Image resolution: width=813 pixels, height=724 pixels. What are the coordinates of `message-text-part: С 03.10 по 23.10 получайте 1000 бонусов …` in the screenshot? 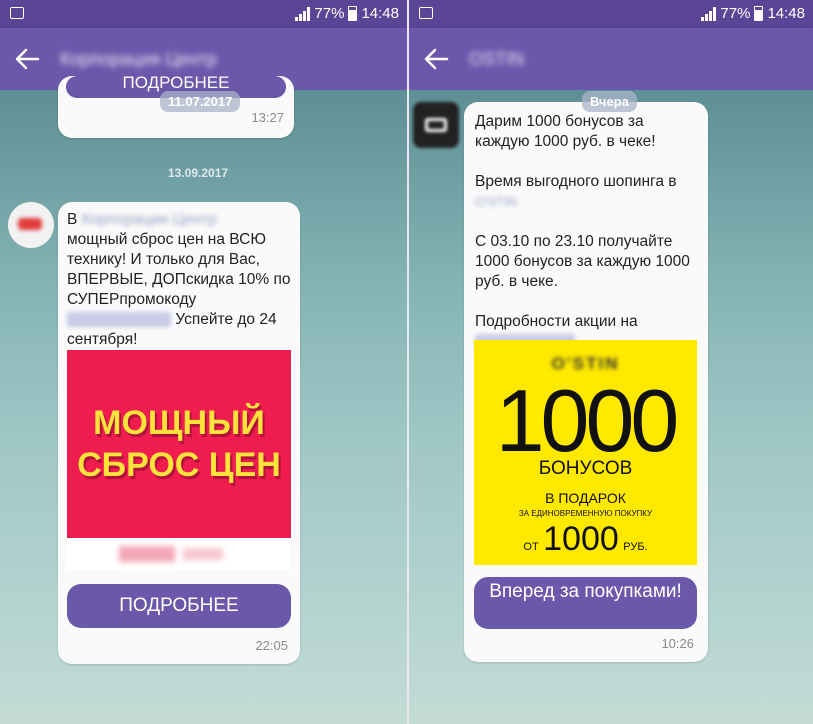 It's located at (582, 261).